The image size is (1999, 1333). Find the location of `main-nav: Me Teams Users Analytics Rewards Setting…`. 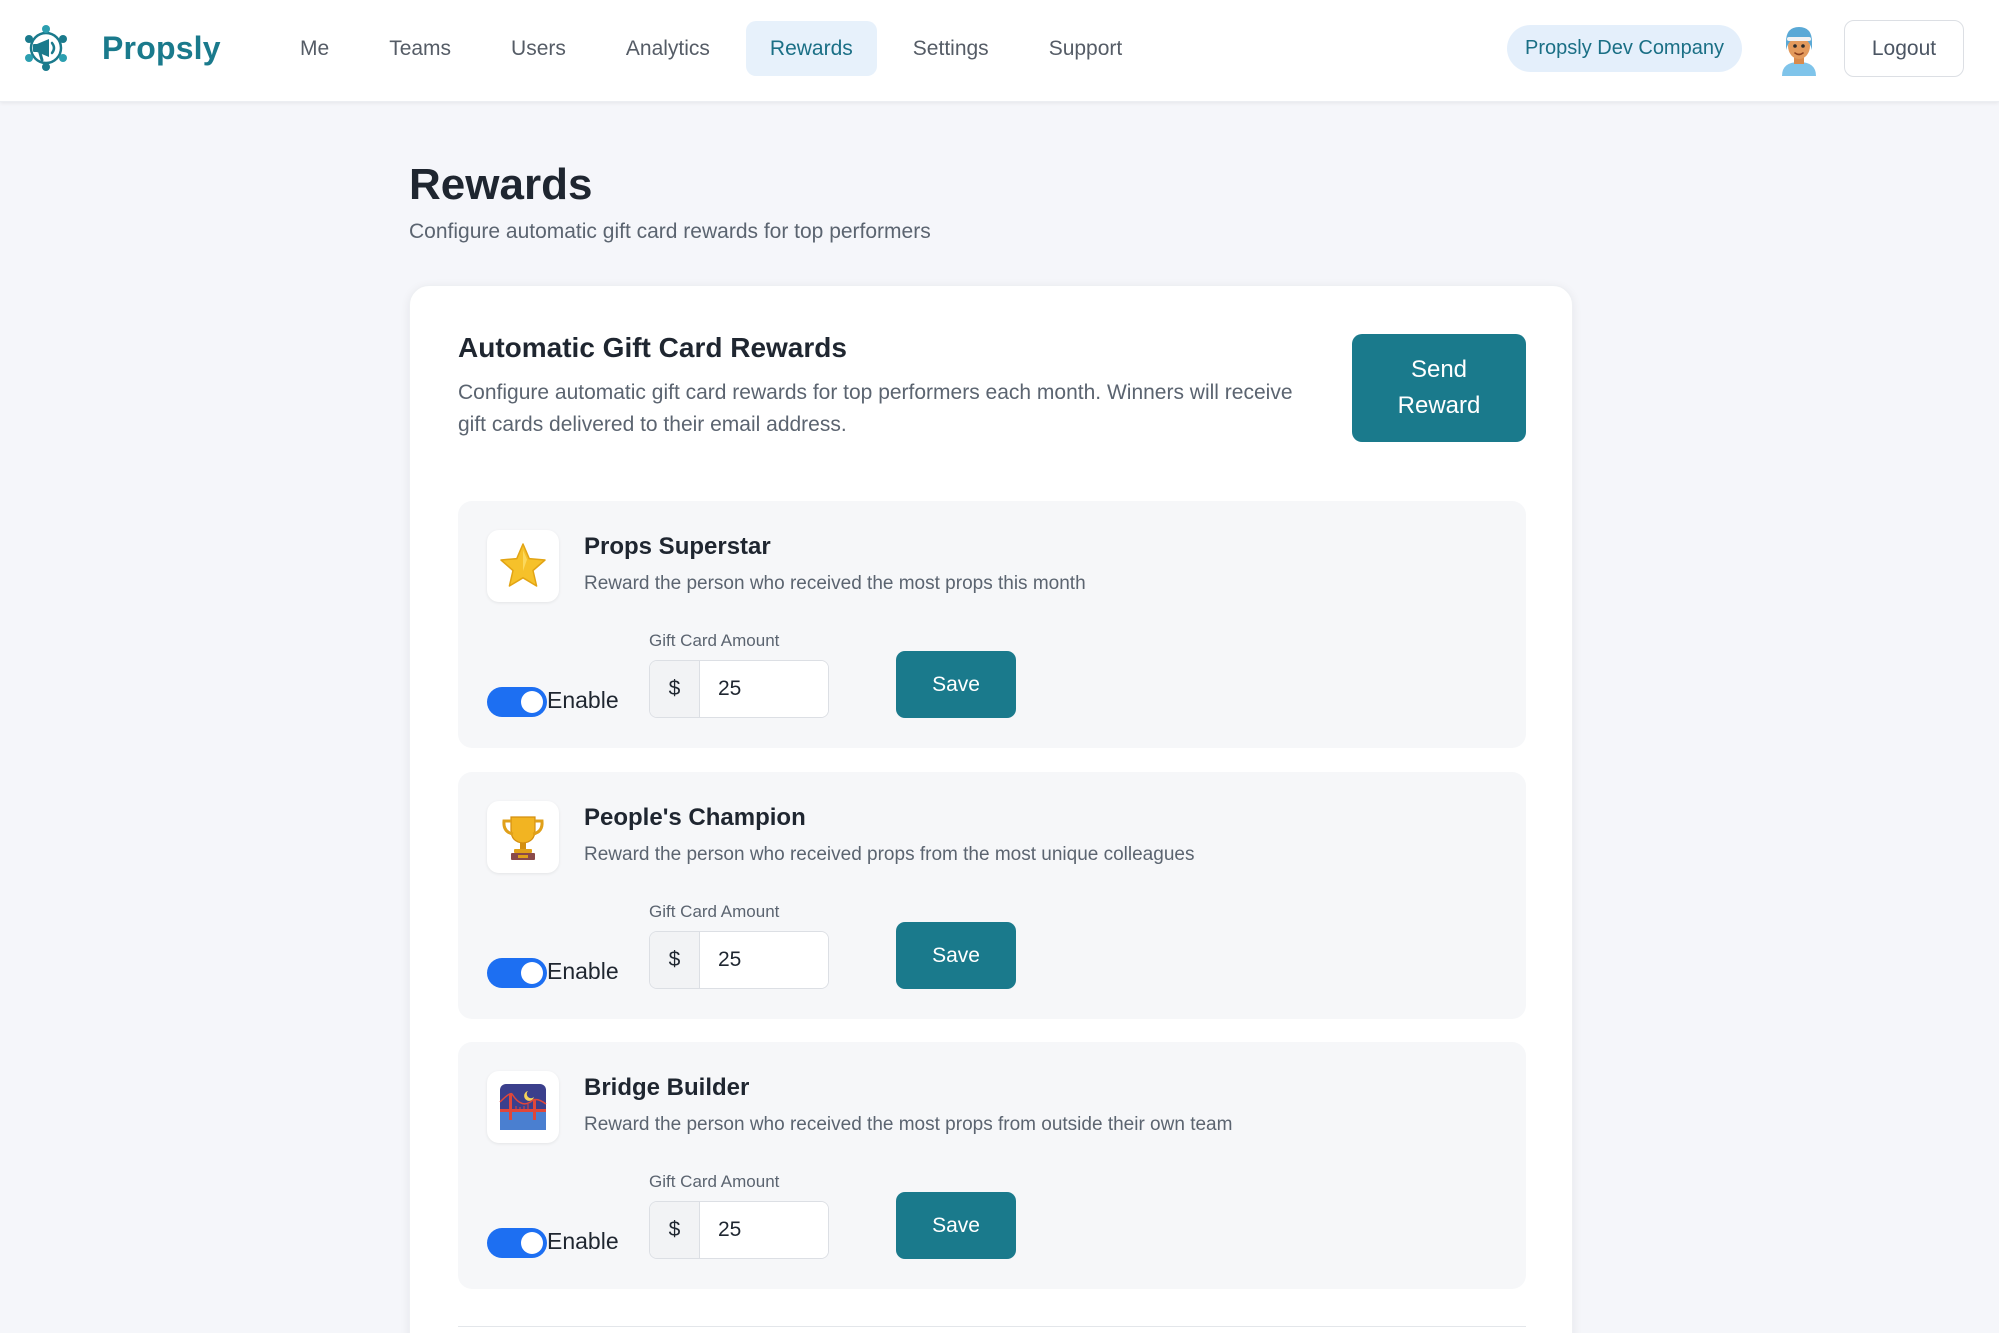

main-nav: Me Teams Users Analytics Rewards Setting… is located at coordinates (717, 48).